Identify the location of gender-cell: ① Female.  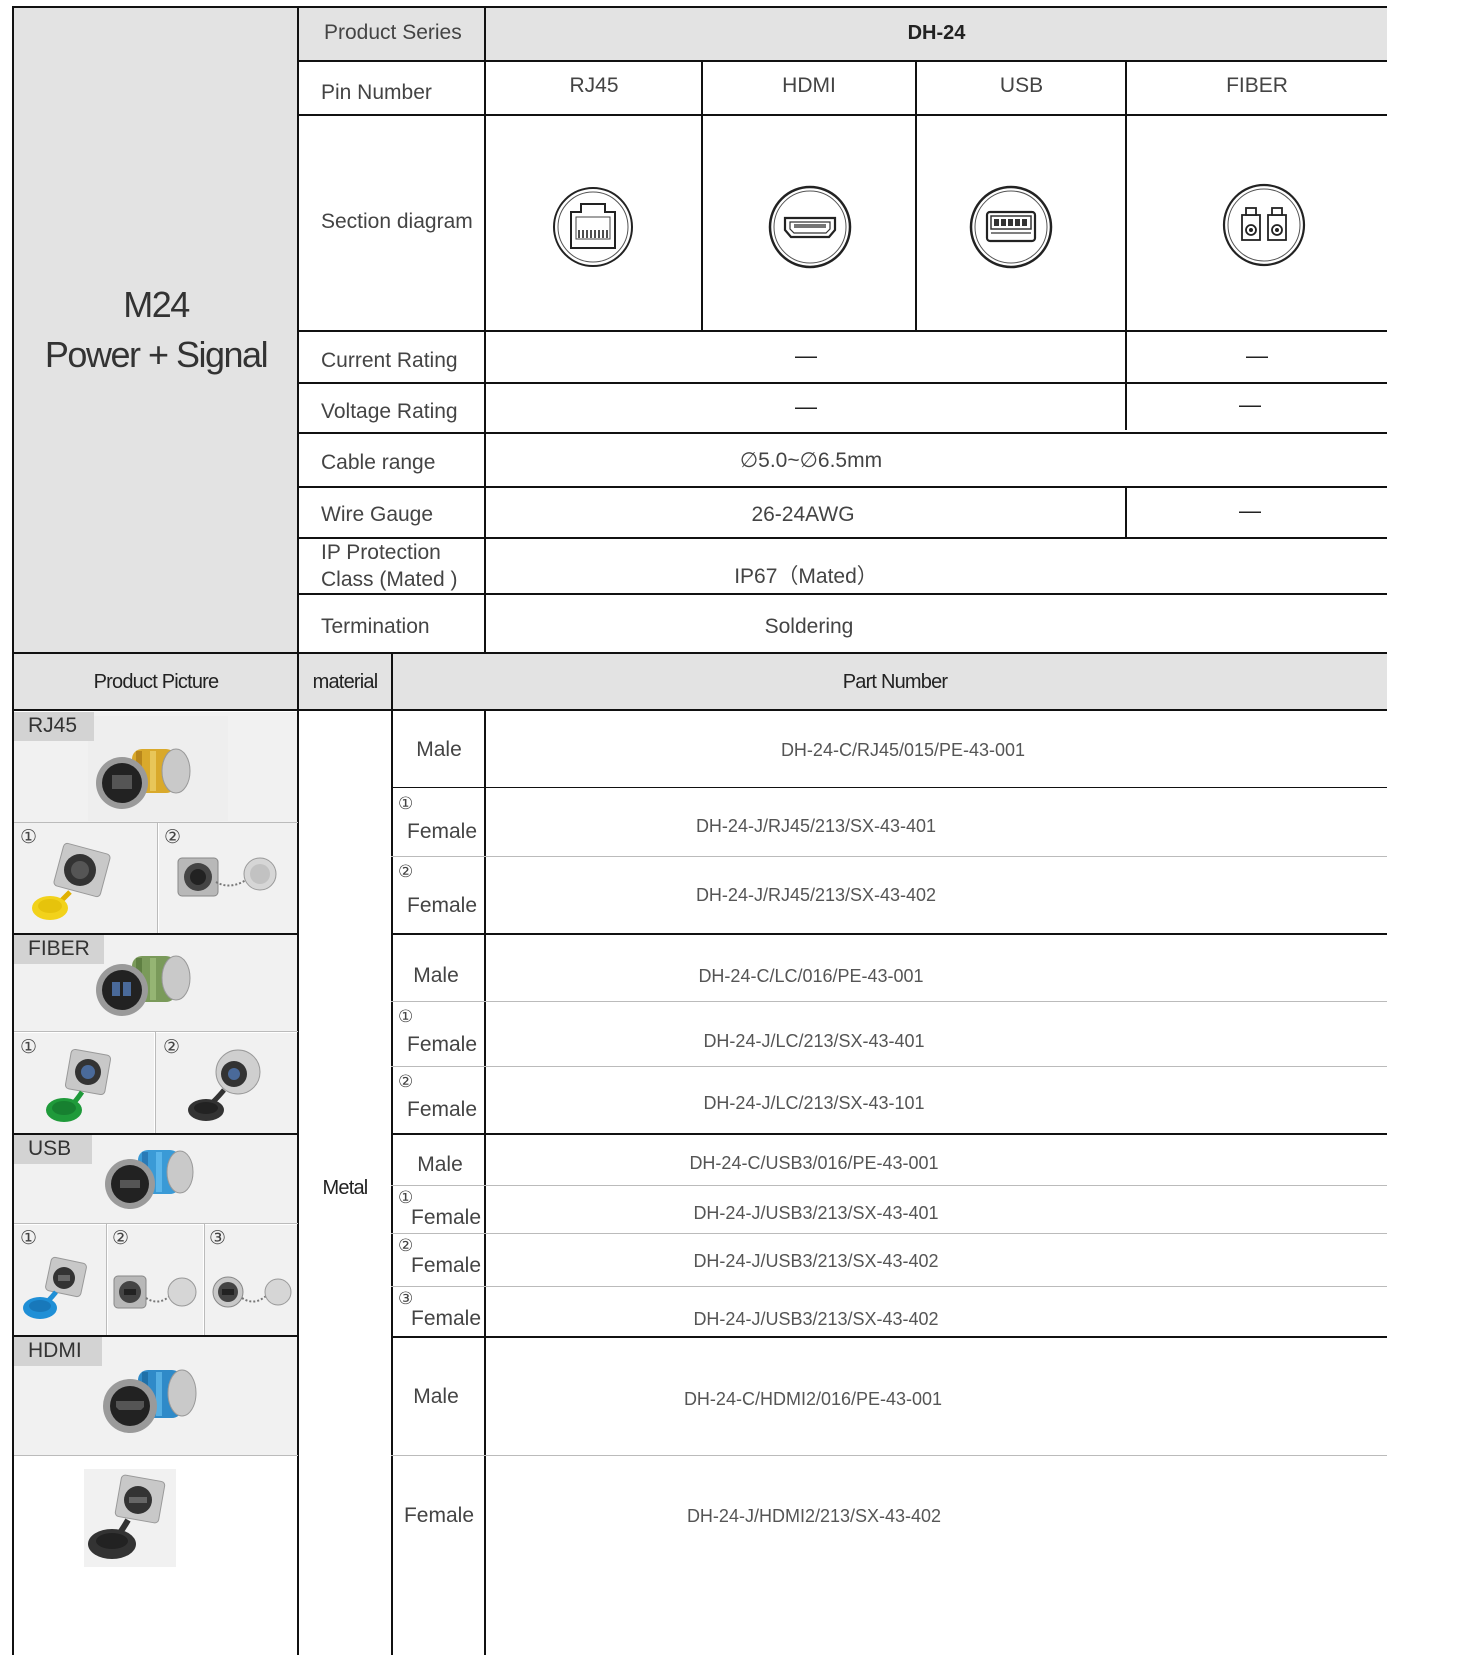
(439, 1210).